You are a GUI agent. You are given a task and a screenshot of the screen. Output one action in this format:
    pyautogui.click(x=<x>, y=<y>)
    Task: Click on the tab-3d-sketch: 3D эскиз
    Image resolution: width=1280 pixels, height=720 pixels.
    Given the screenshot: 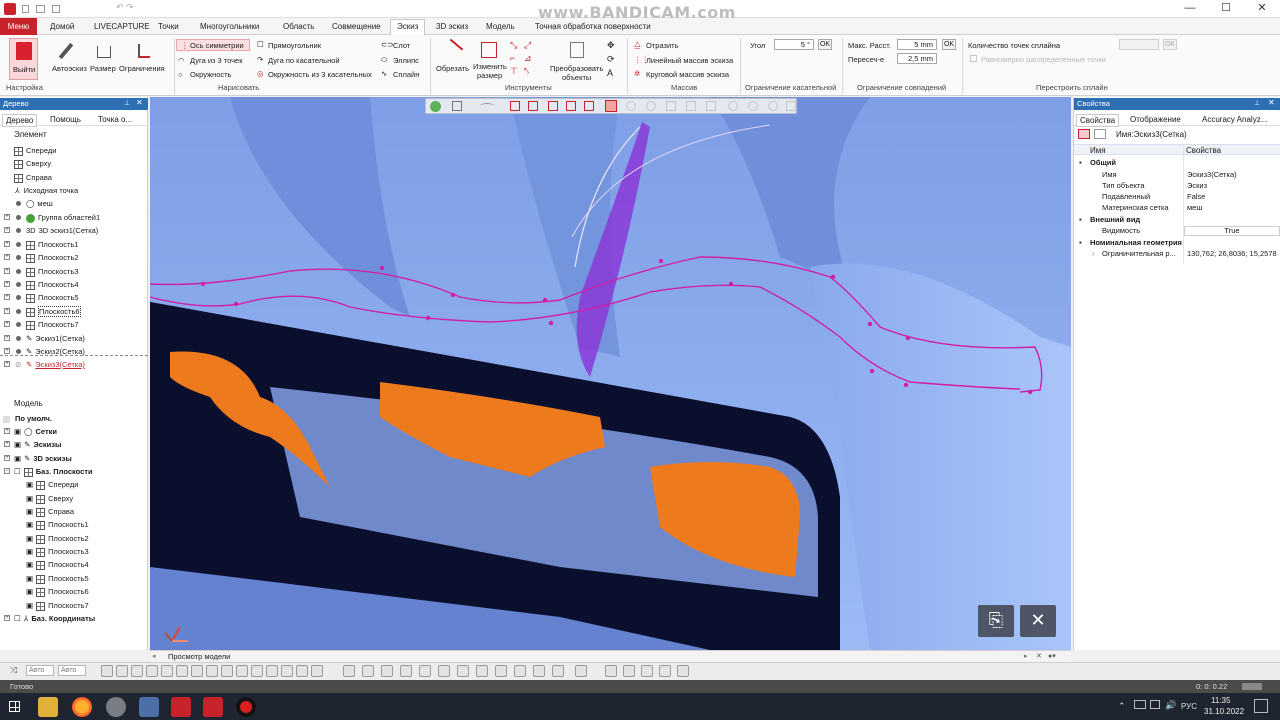 What is the action you would take?
    pyautogui.click(x=452, y=27)
    